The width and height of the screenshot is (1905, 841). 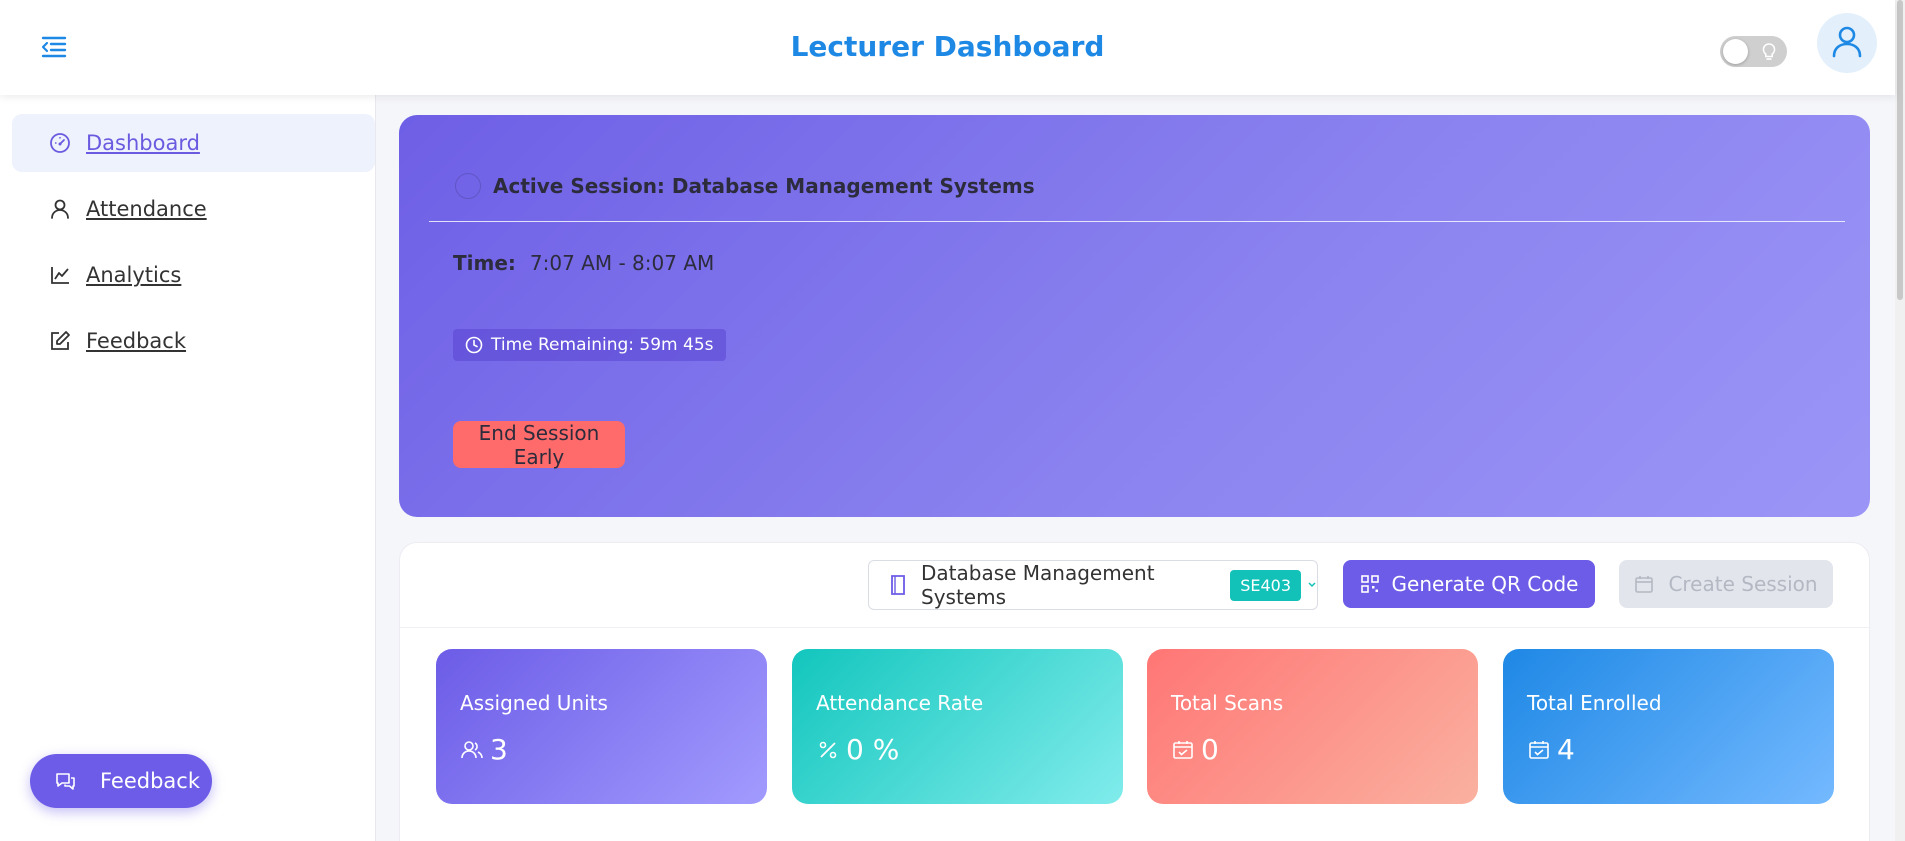 I want to click on stat-card-total-scans: Total Scans 0, so click(x=1312, y=726).